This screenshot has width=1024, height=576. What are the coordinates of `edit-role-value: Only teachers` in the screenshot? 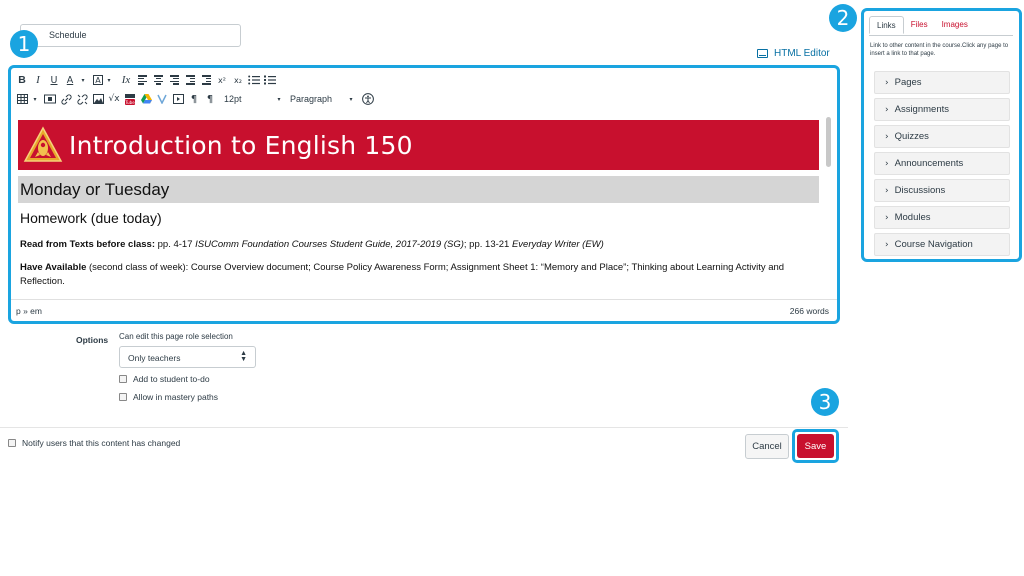 It's located at (154, 358).